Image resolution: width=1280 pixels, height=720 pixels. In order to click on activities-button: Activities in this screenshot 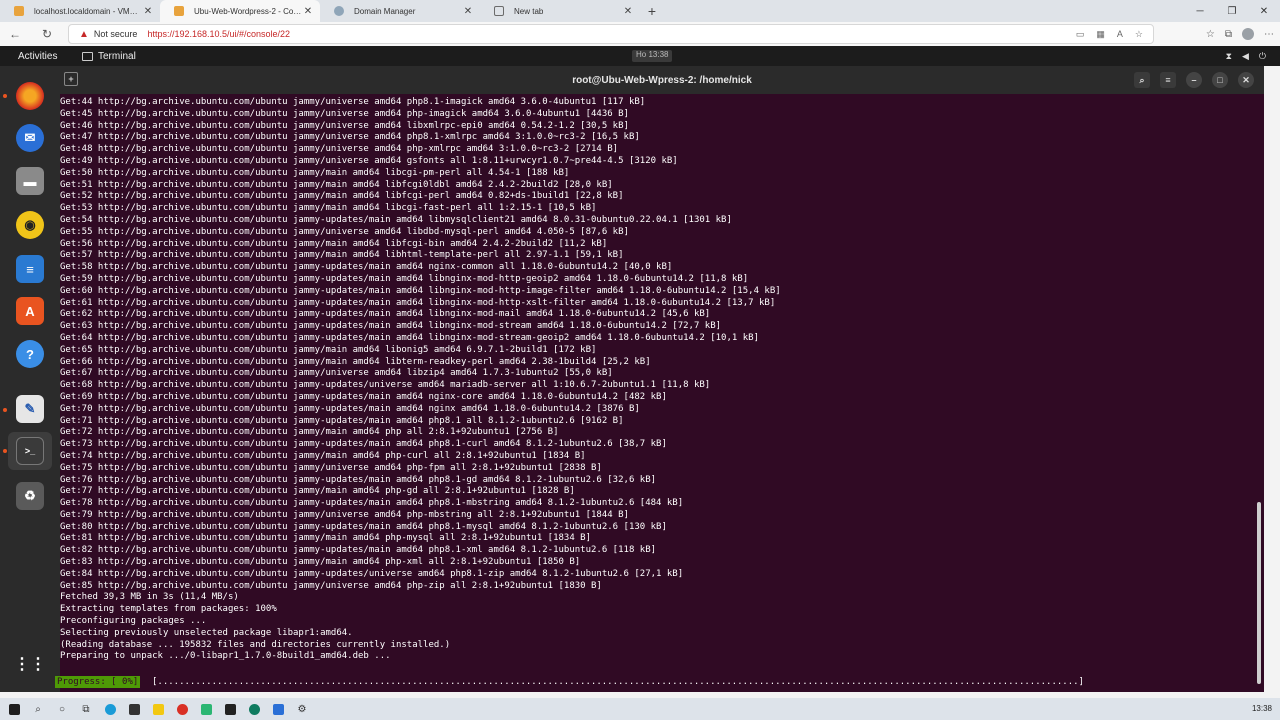, I will do `click(41, 56)`.